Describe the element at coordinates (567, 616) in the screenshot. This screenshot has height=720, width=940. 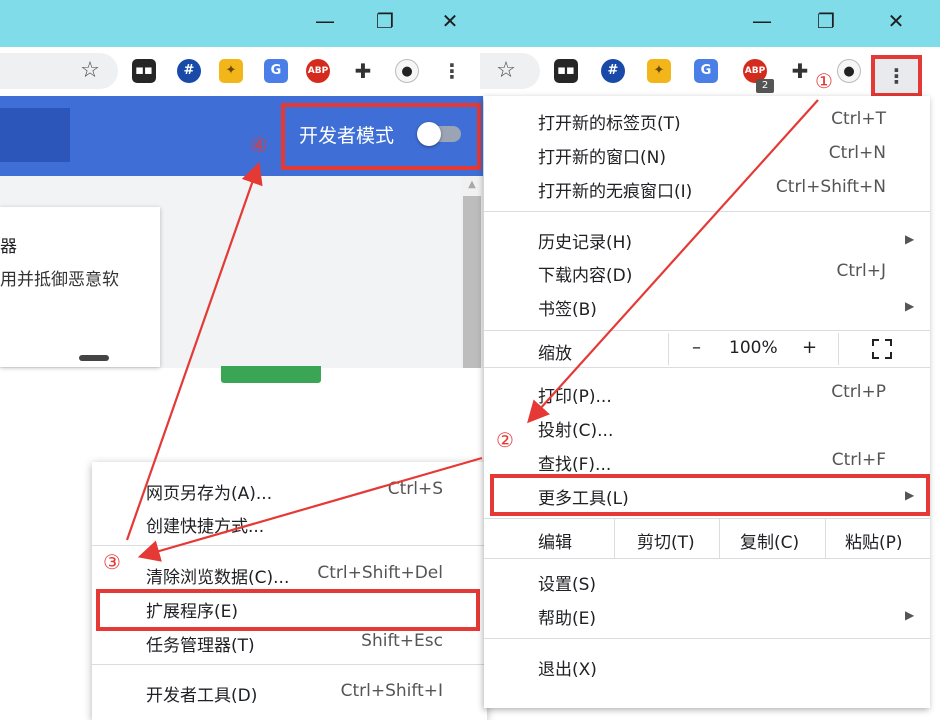
I see `menu-item-help: 帮助(E)` at that location.